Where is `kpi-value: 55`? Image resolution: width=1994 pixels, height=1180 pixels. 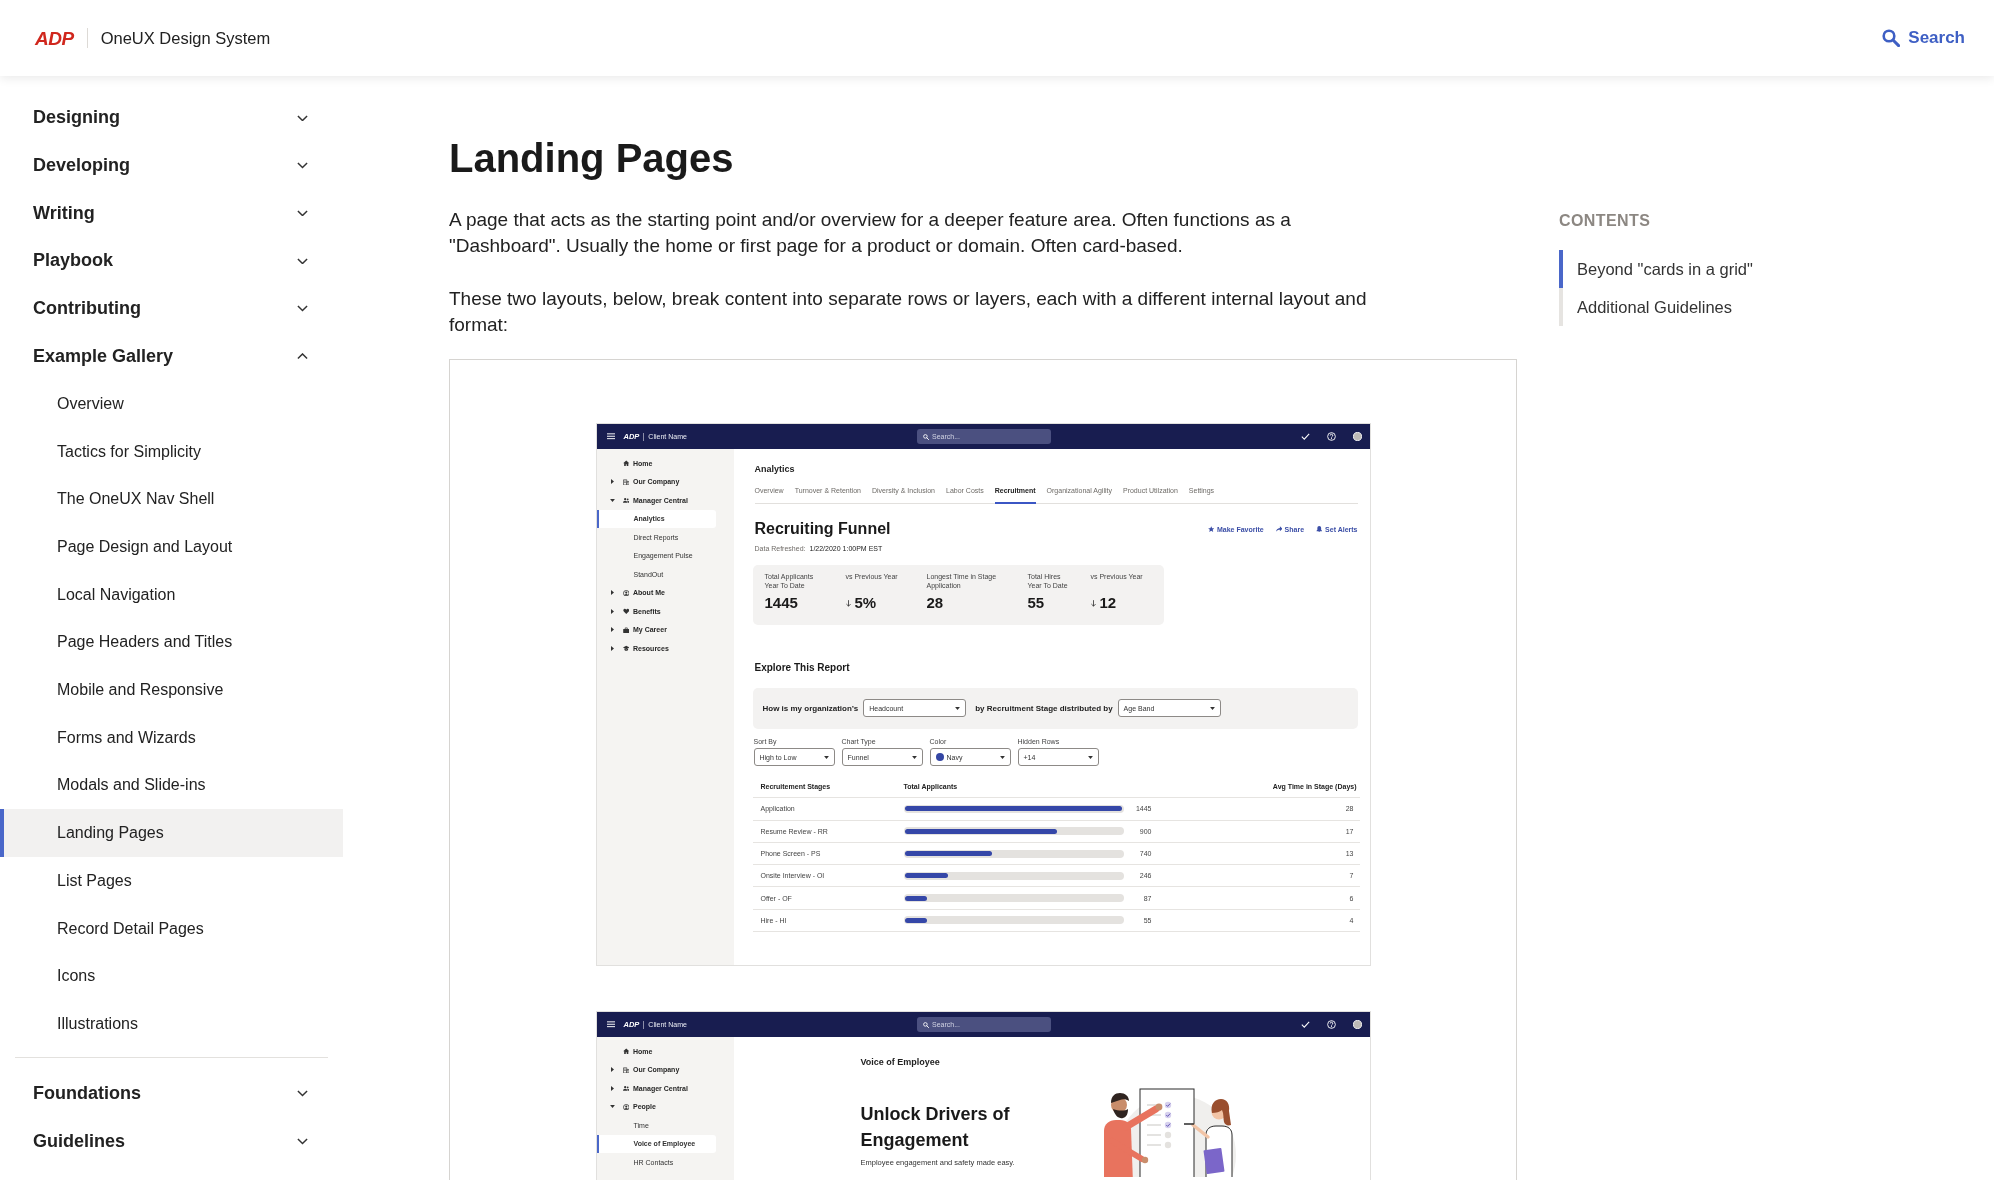 kpi-value: 55 is located at coordinates (1036, 603).